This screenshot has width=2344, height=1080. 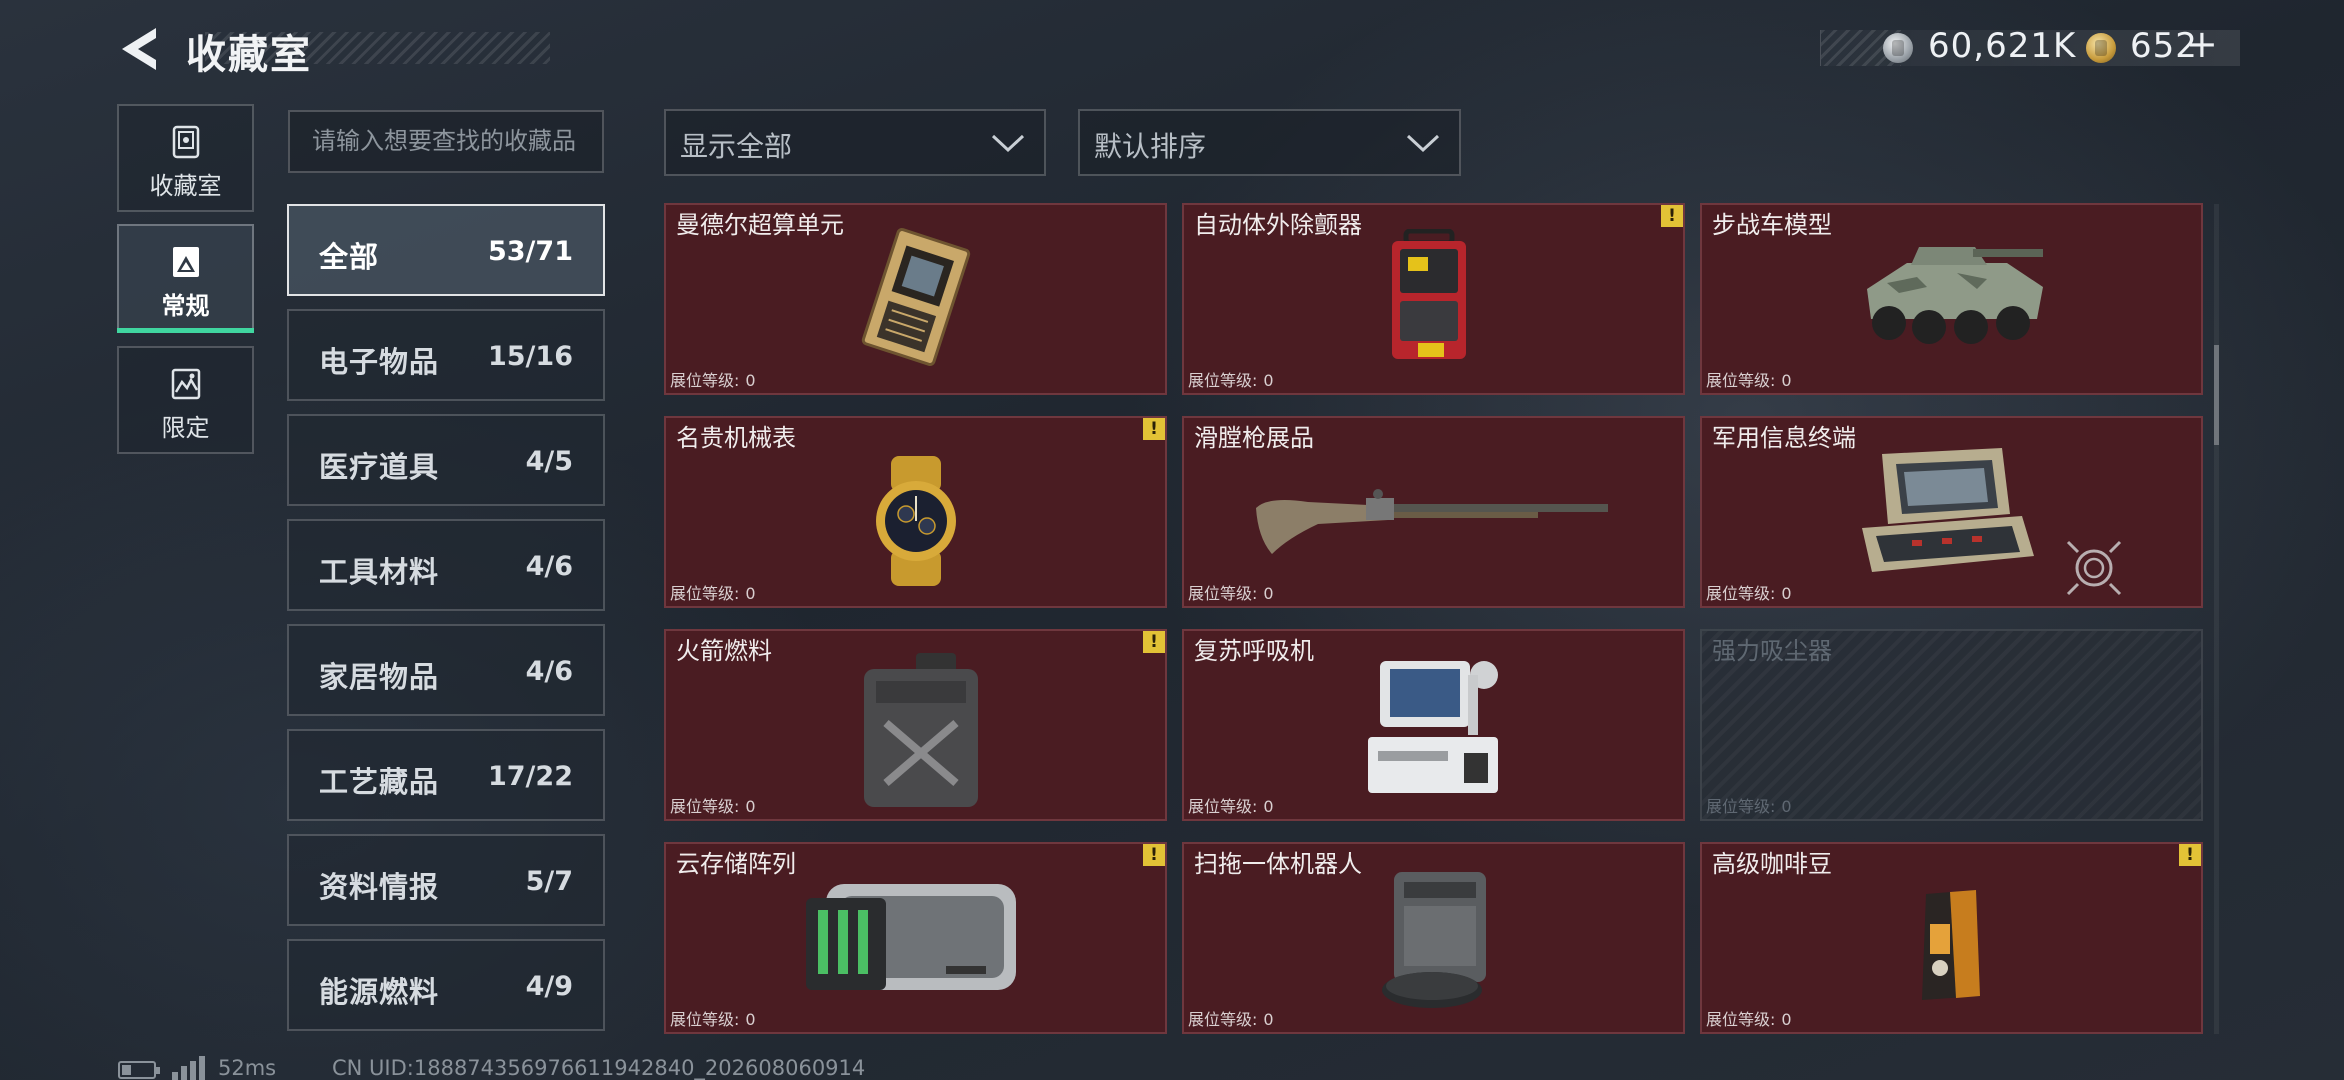 What do you see at coordinates (921, 730) in the screenshot?
I see `fuel-can-image` at bounding box center [921, 730].